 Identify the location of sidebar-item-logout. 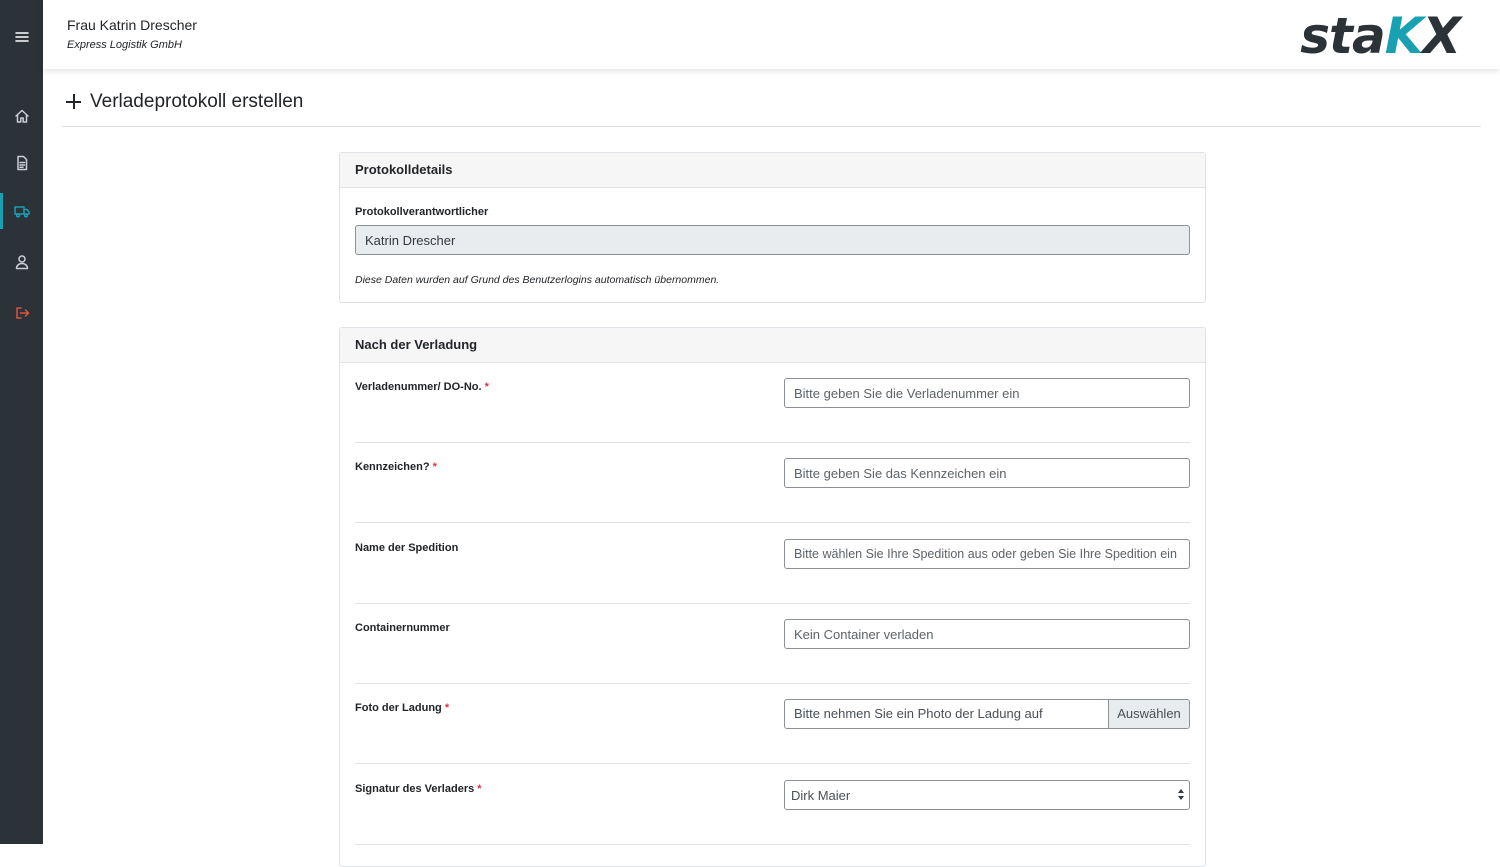
(21, 313).